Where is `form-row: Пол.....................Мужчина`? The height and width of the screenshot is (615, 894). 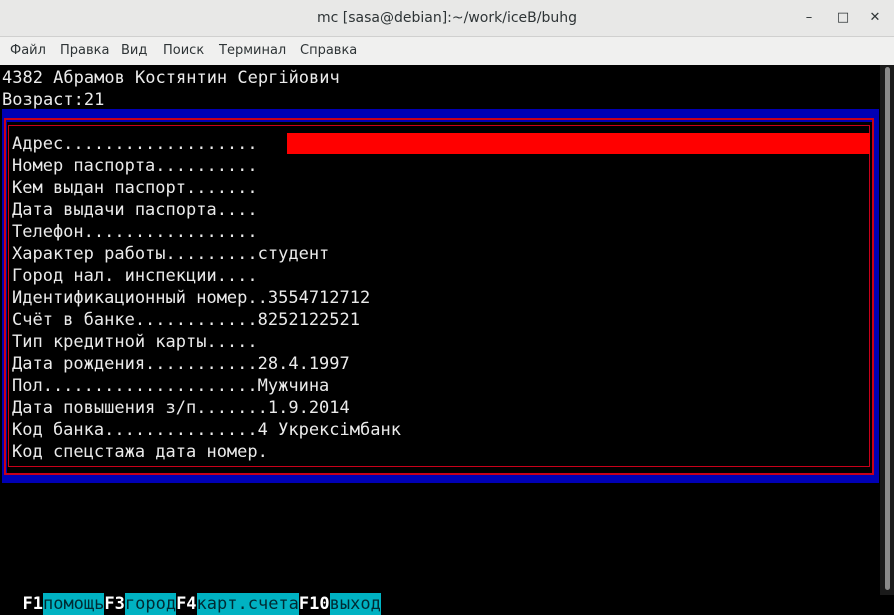
form-row: Пол.....................Мужчина is located at coordinates (170, 386).